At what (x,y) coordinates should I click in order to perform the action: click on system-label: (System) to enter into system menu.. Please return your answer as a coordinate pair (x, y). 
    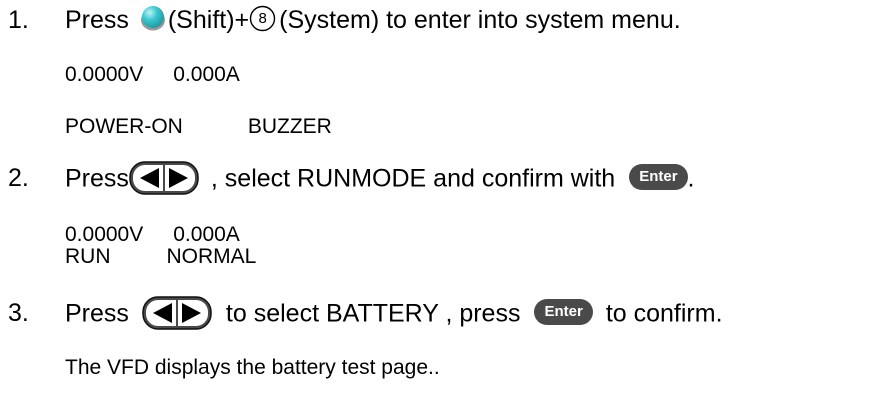
    Looking at the image, I should click on (480, 20).